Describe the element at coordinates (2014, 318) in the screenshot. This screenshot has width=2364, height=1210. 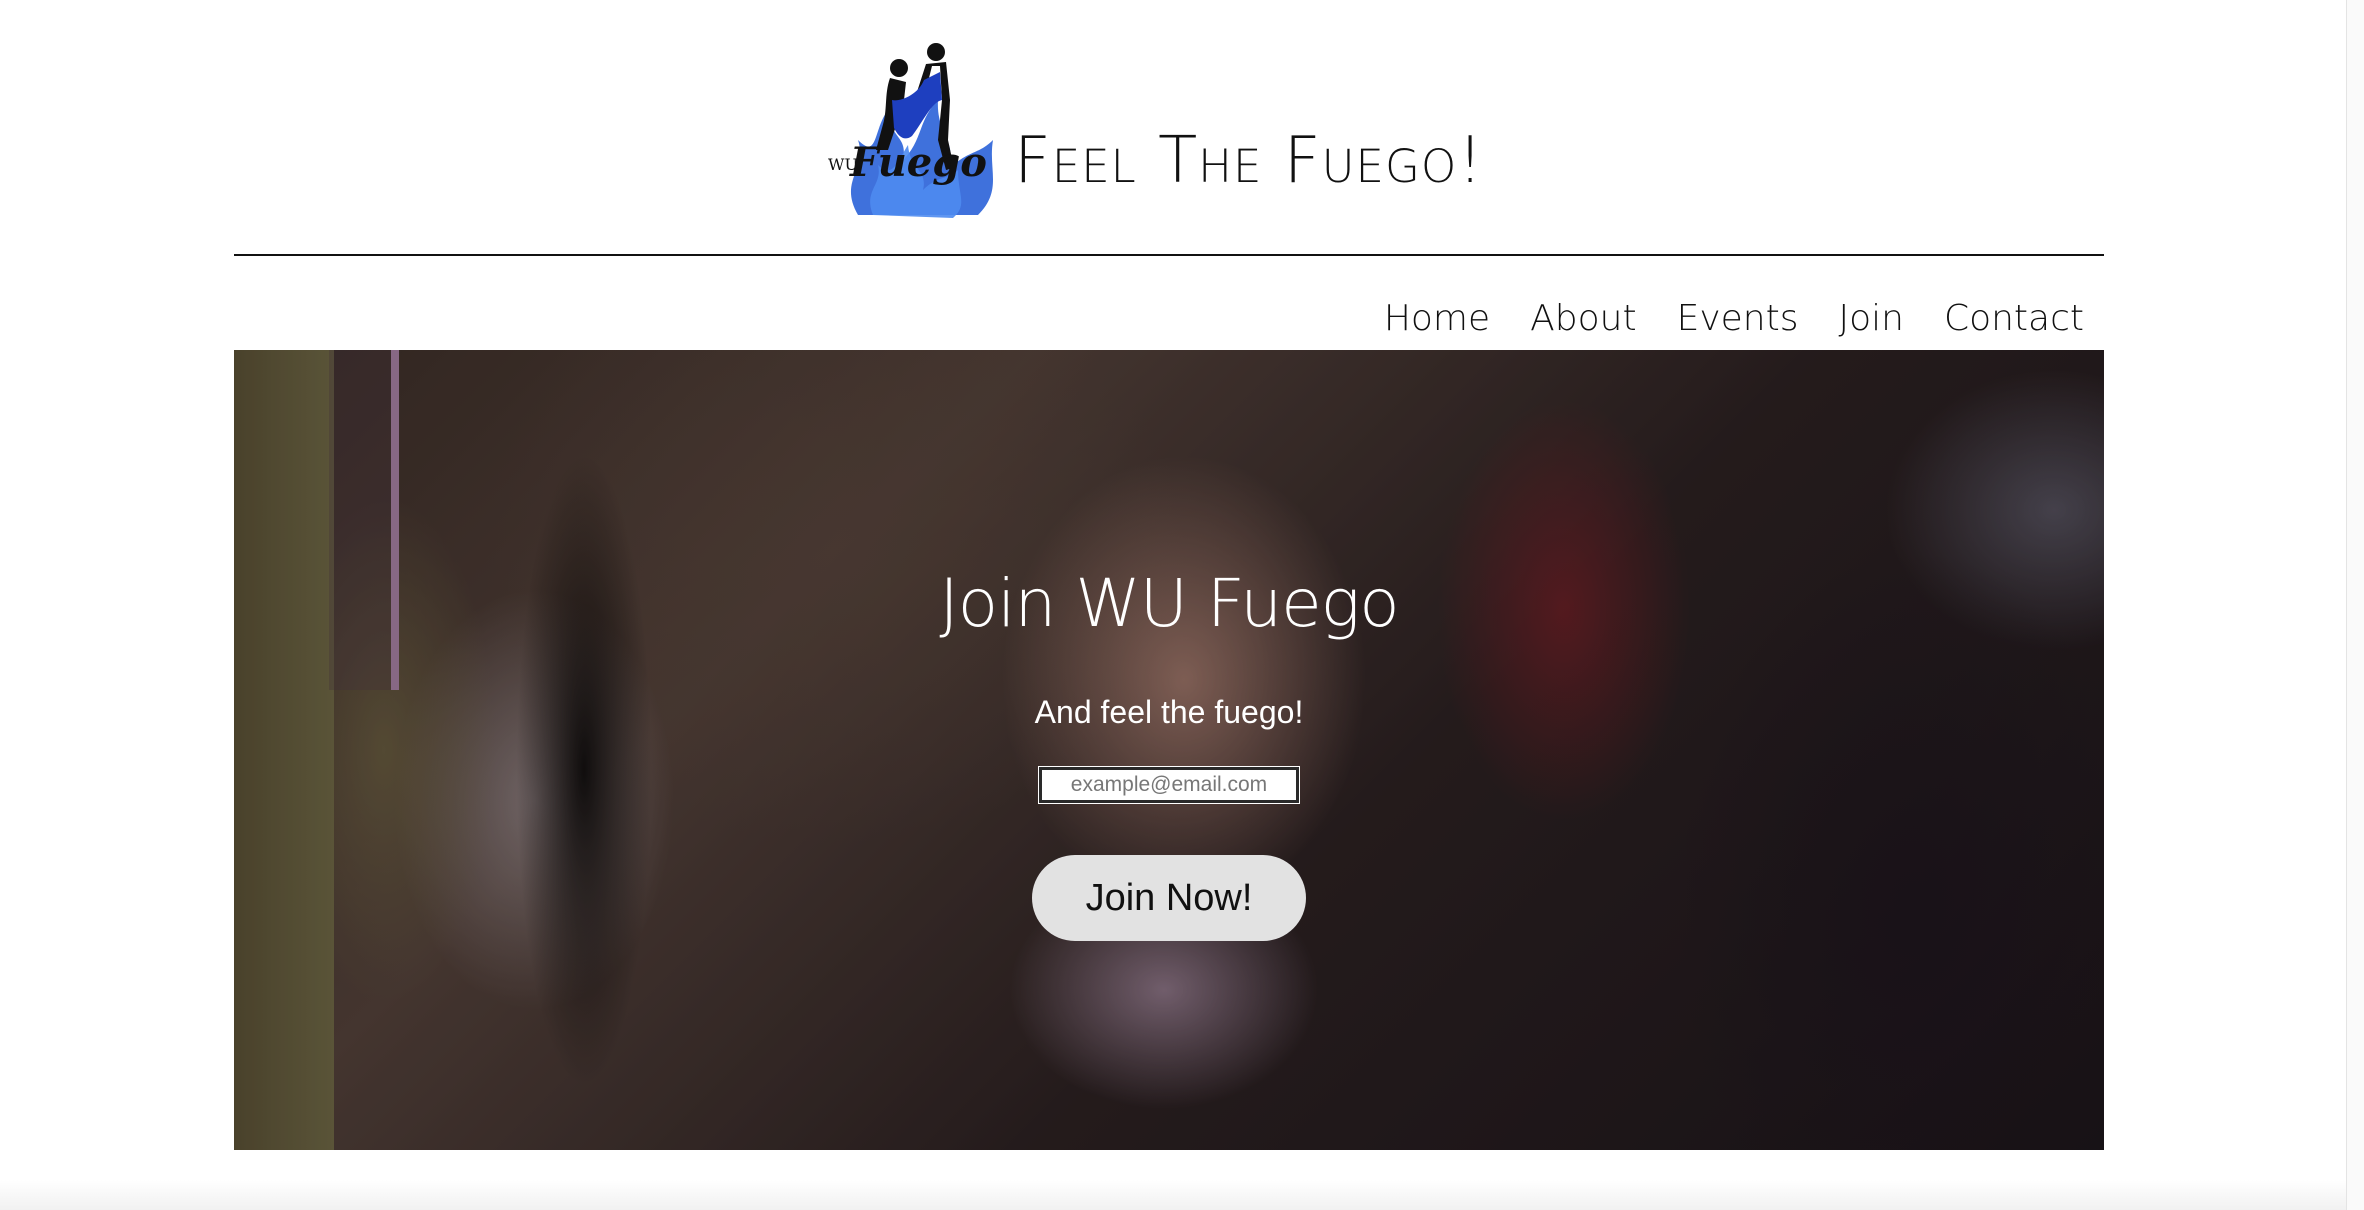
I see `nav-contact: Contact` at that location.